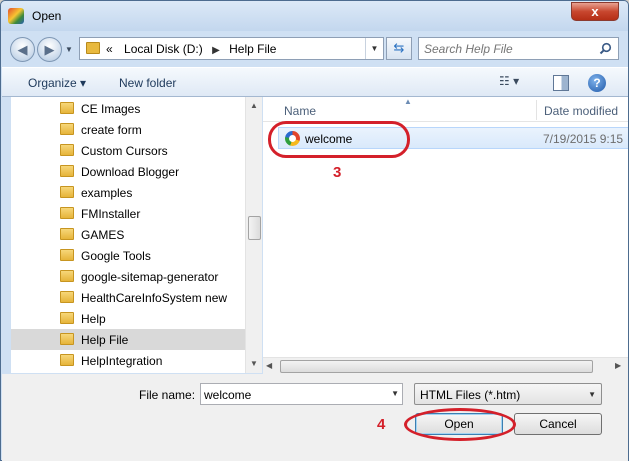 Image resolution: width=629 pixels, height=461 pixels. What do you see at coordinates (107, 193) in the screenshot?
I see `sidebar-item-label: examples` at bounding box center [107, 193].